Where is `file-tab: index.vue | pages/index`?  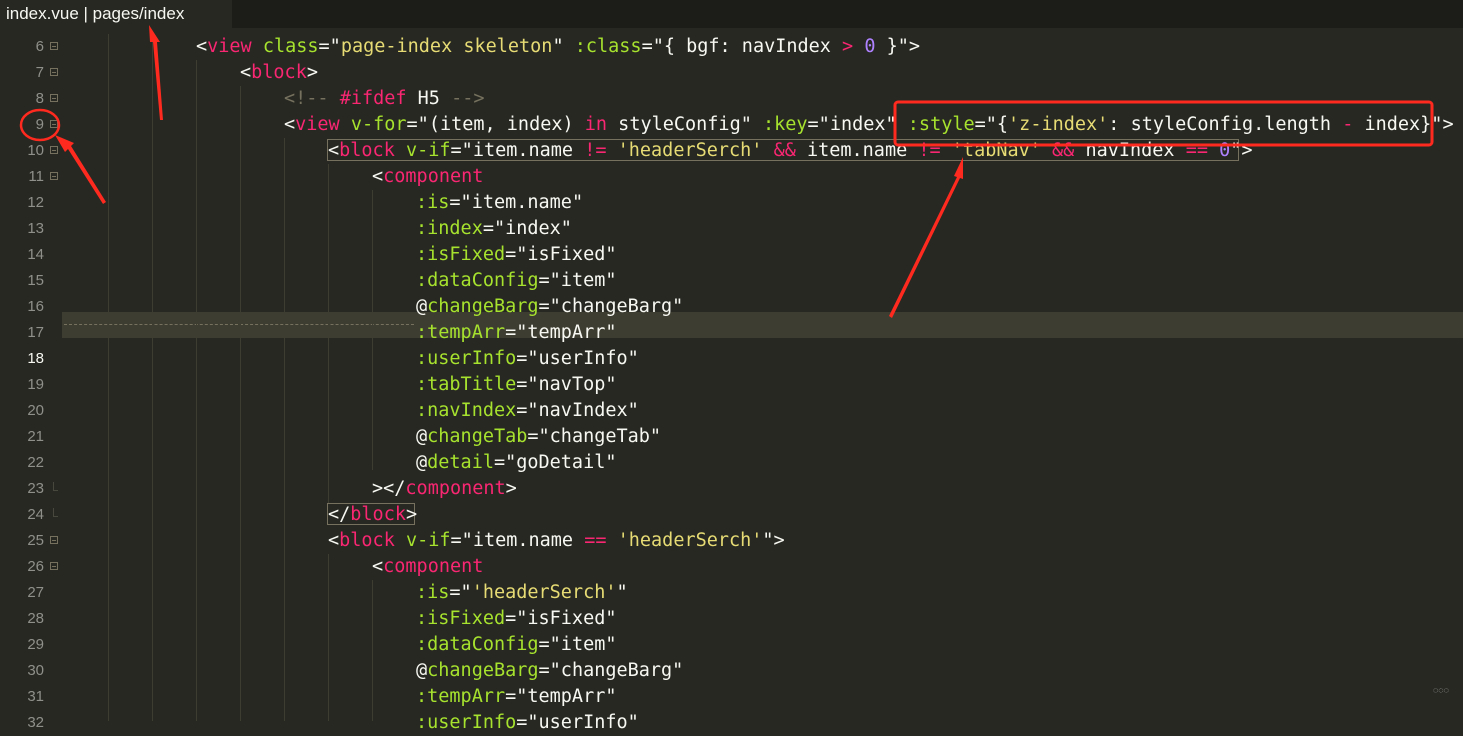
file-tab: index.vue | pages/index is located at coordinates (116, 14).